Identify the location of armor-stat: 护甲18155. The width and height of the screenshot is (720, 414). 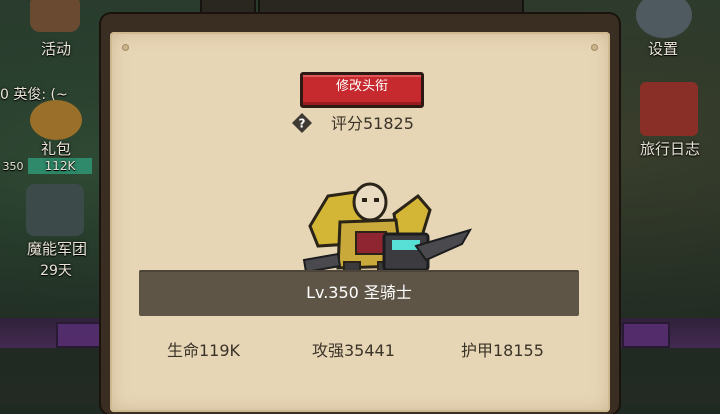
(502, 350).